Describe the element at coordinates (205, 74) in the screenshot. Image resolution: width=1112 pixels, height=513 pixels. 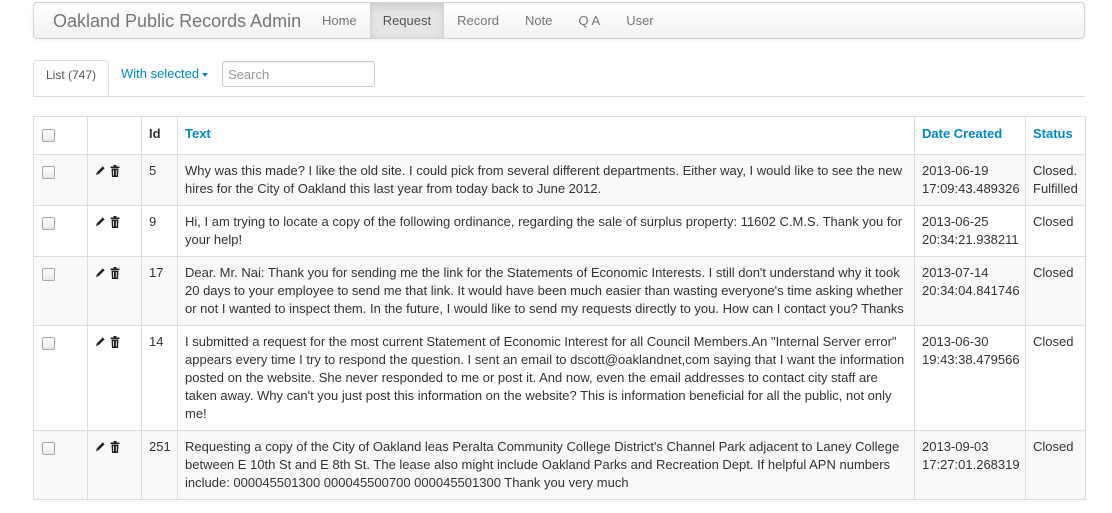
I see `caret-down-icon` at that location.